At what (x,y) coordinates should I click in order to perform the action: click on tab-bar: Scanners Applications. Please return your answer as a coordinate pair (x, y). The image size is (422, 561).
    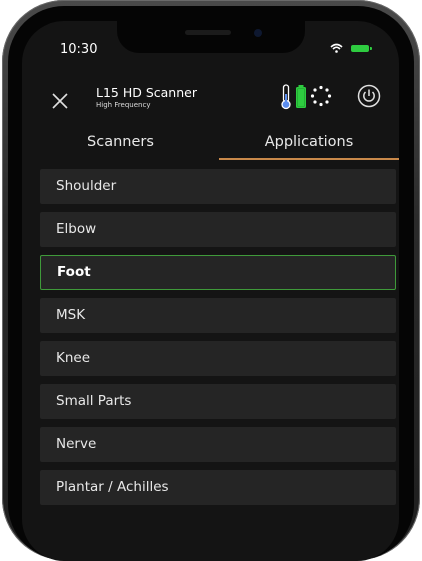
    Looking at the image, I should click on (210, 144).